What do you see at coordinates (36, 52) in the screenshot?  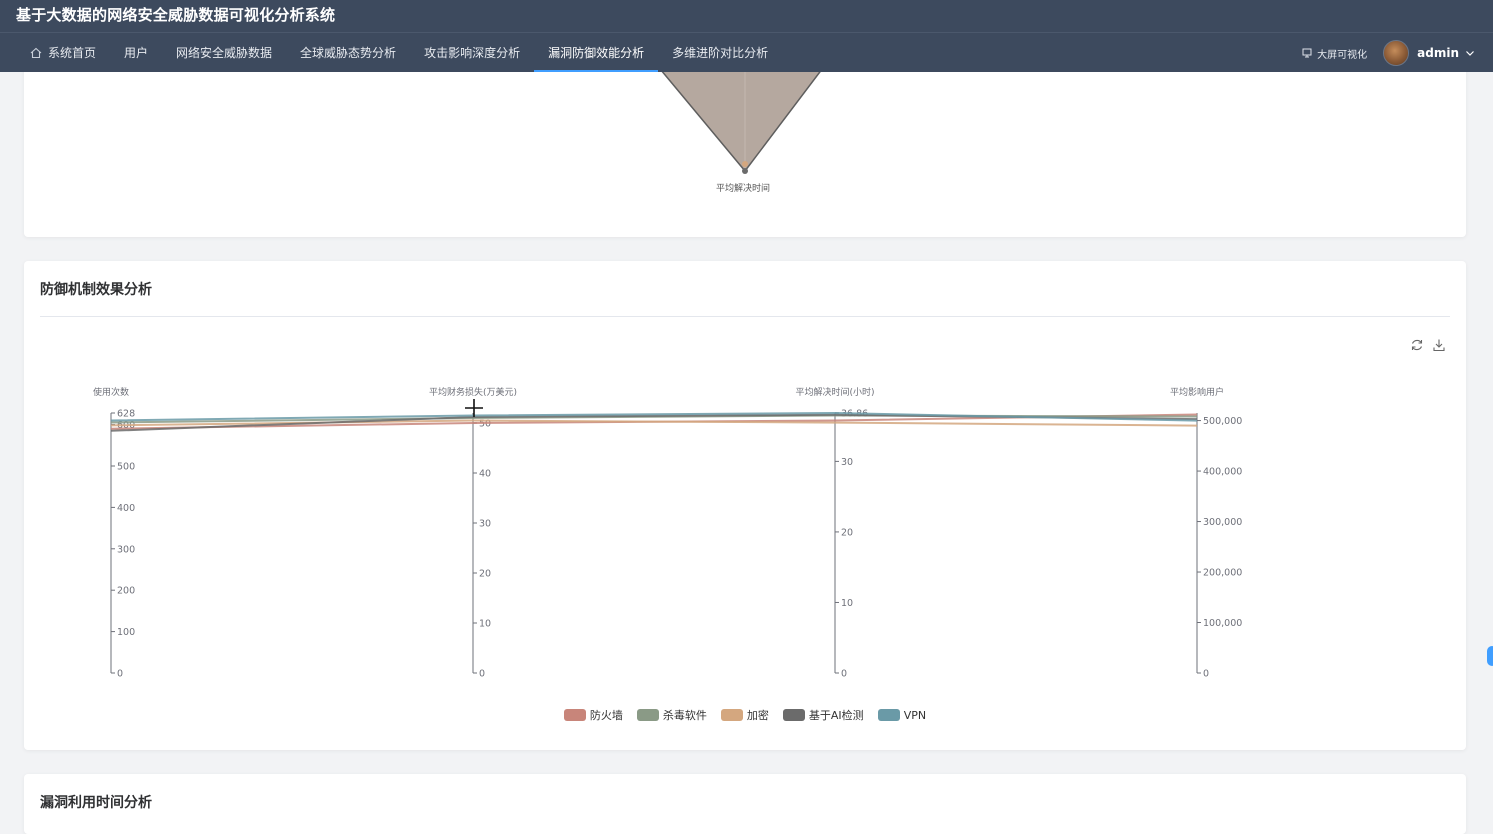 I see `home-icon` at bounding box center [36, 52].